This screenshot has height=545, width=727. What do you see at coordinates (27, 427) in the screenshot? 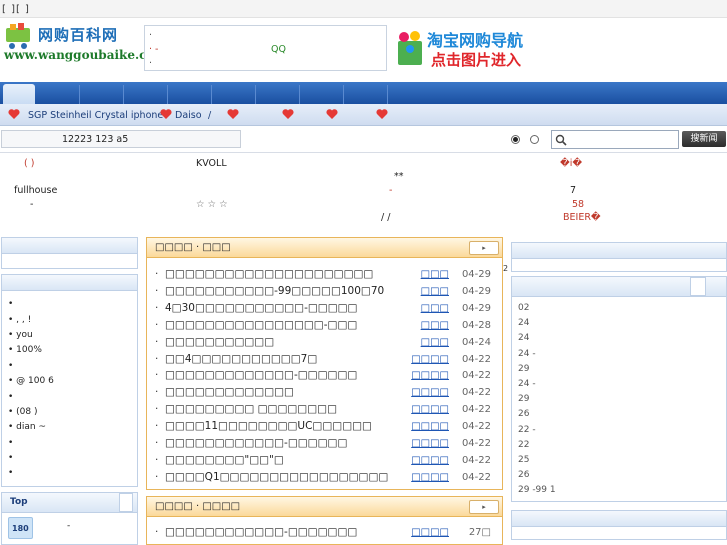
I see `left-line: • dian ~` at bounding box center [27, 427].